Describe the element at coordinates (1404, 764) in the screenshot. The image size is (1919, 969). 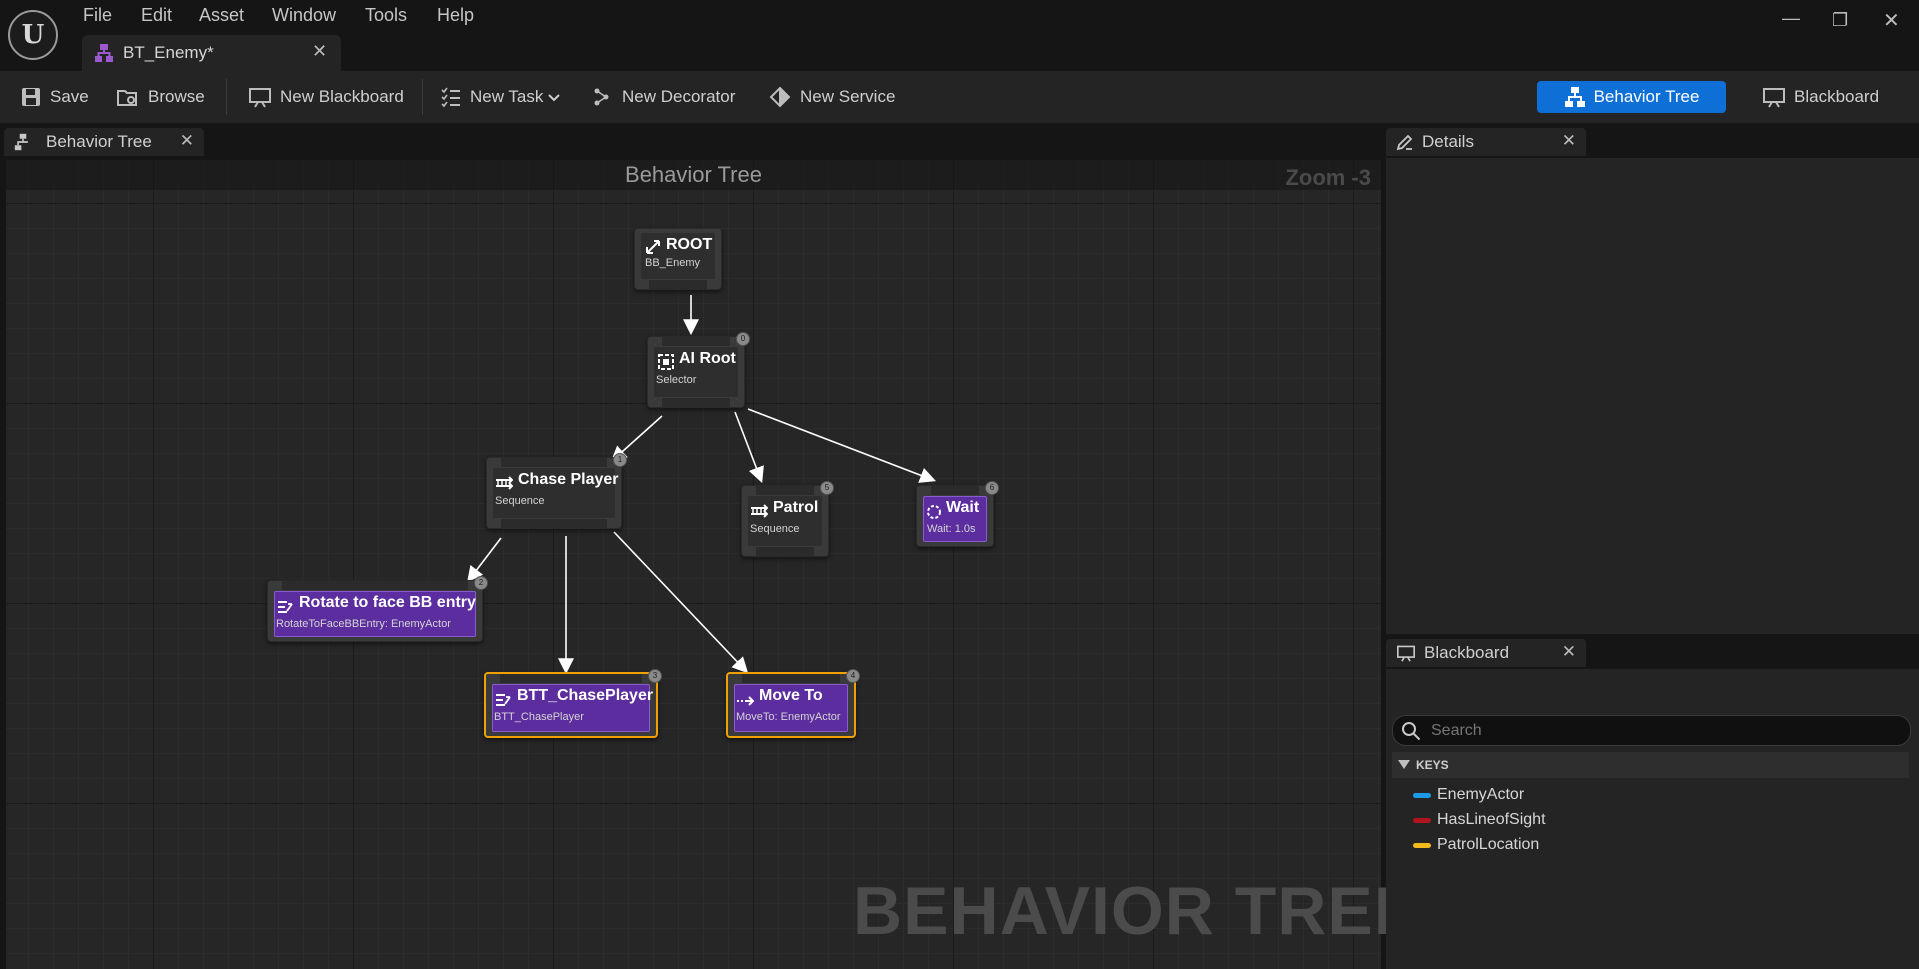
I see `expand-arrow-icon` at that location.